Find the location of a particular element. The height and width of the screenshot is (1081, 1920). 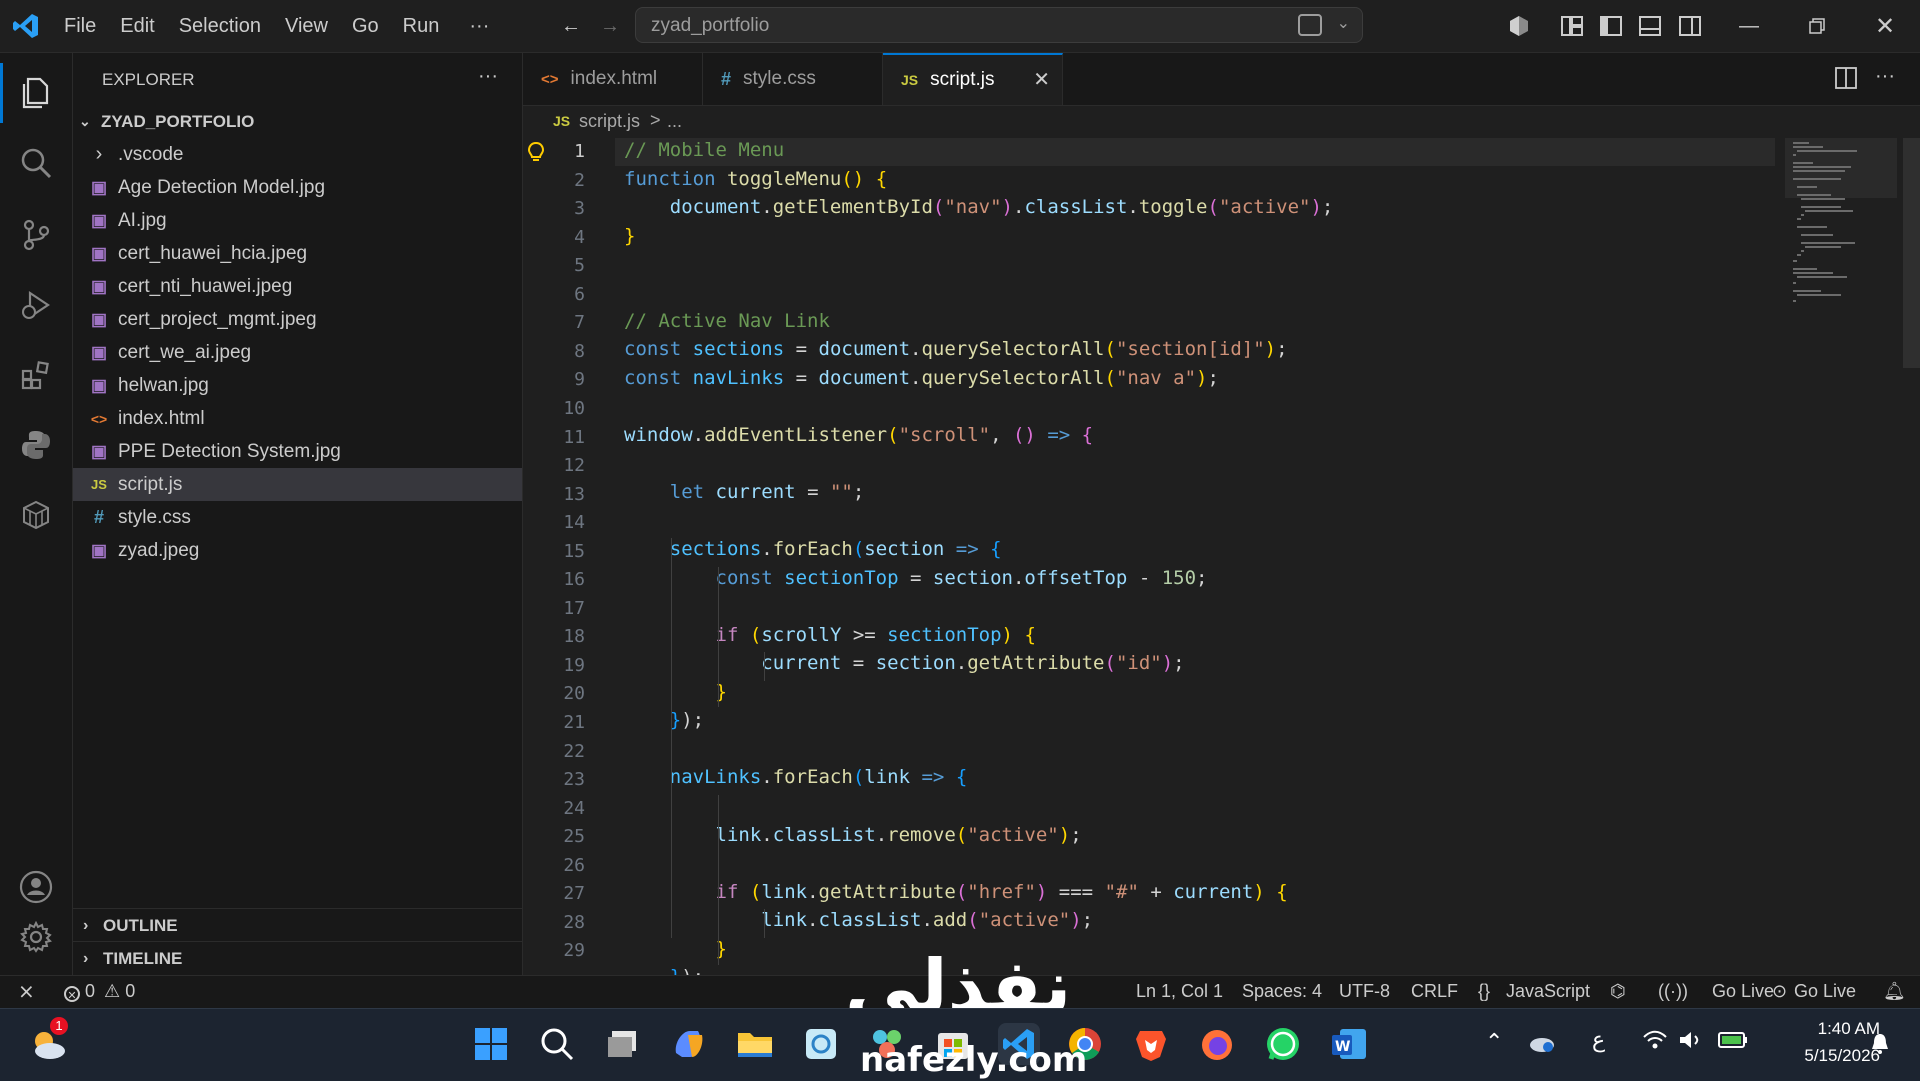

run-debug-icon is located at coordinates (36, 305).